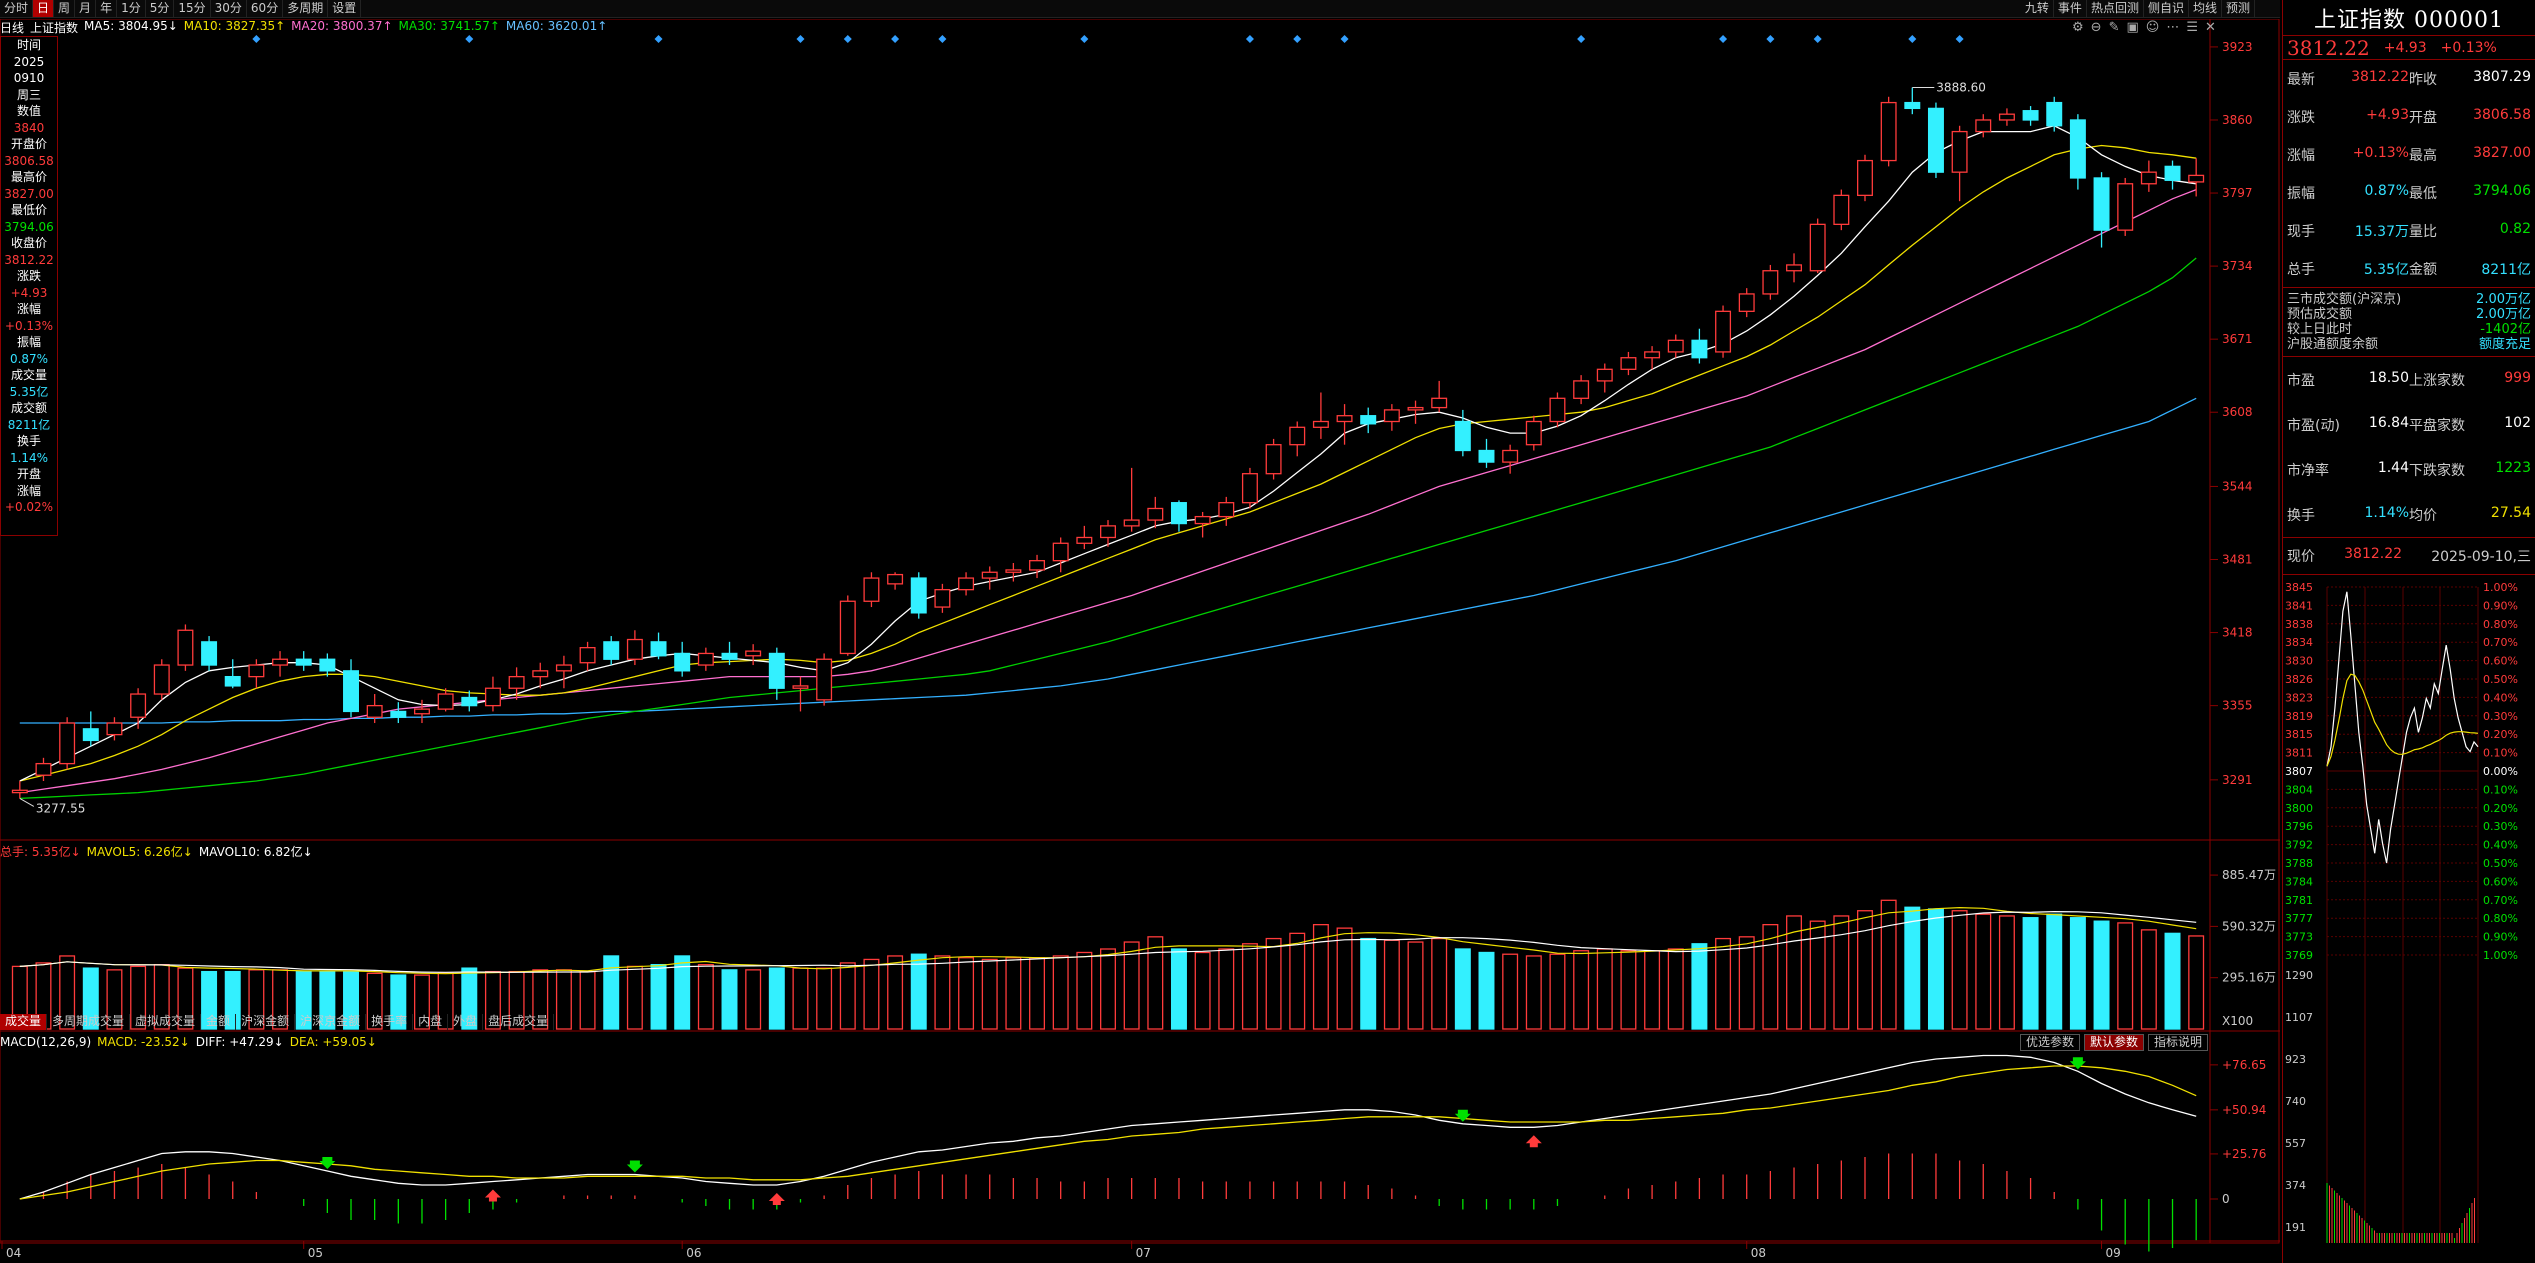 The image size is (2535, 1263). Describe the element at coordinates (2328, 47) in the screenshot. I see `current-price: 3812.22` at that location.